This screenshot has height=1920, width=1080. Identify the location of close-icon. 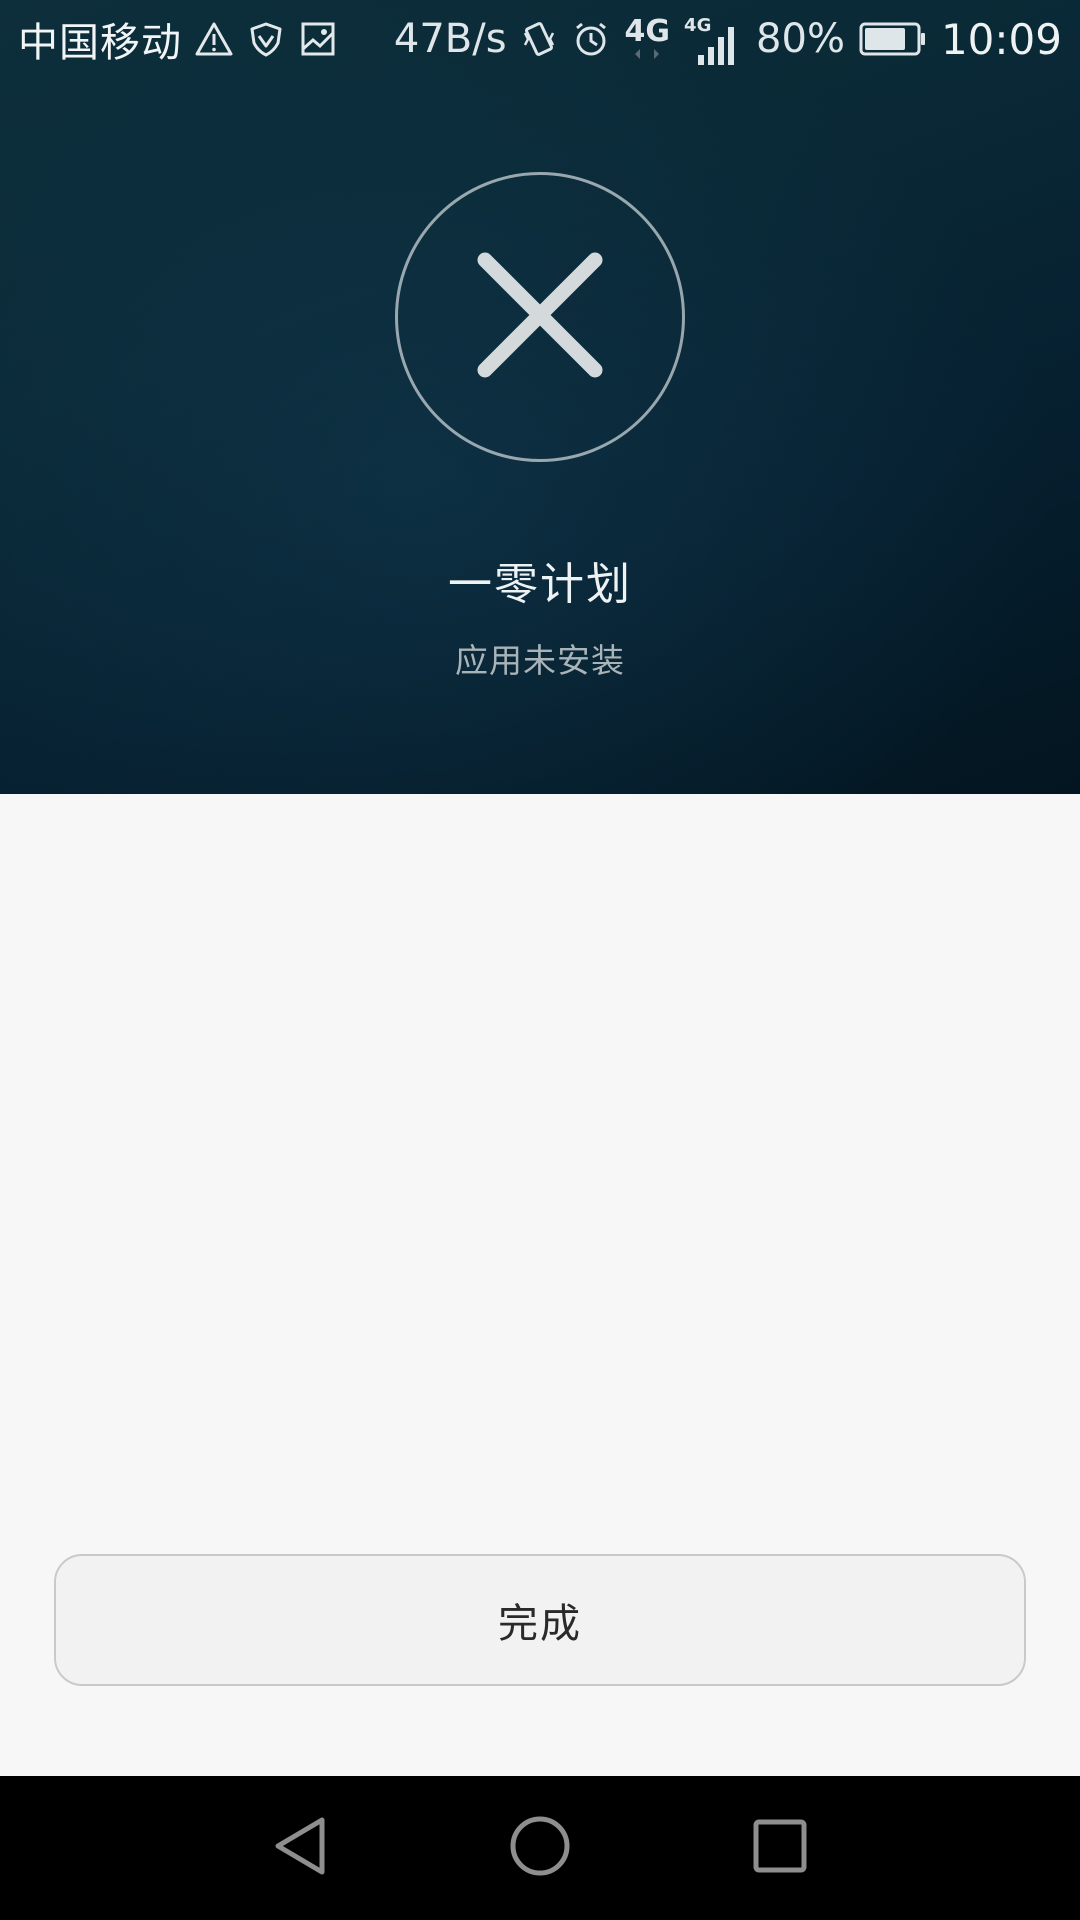
(540, 317).